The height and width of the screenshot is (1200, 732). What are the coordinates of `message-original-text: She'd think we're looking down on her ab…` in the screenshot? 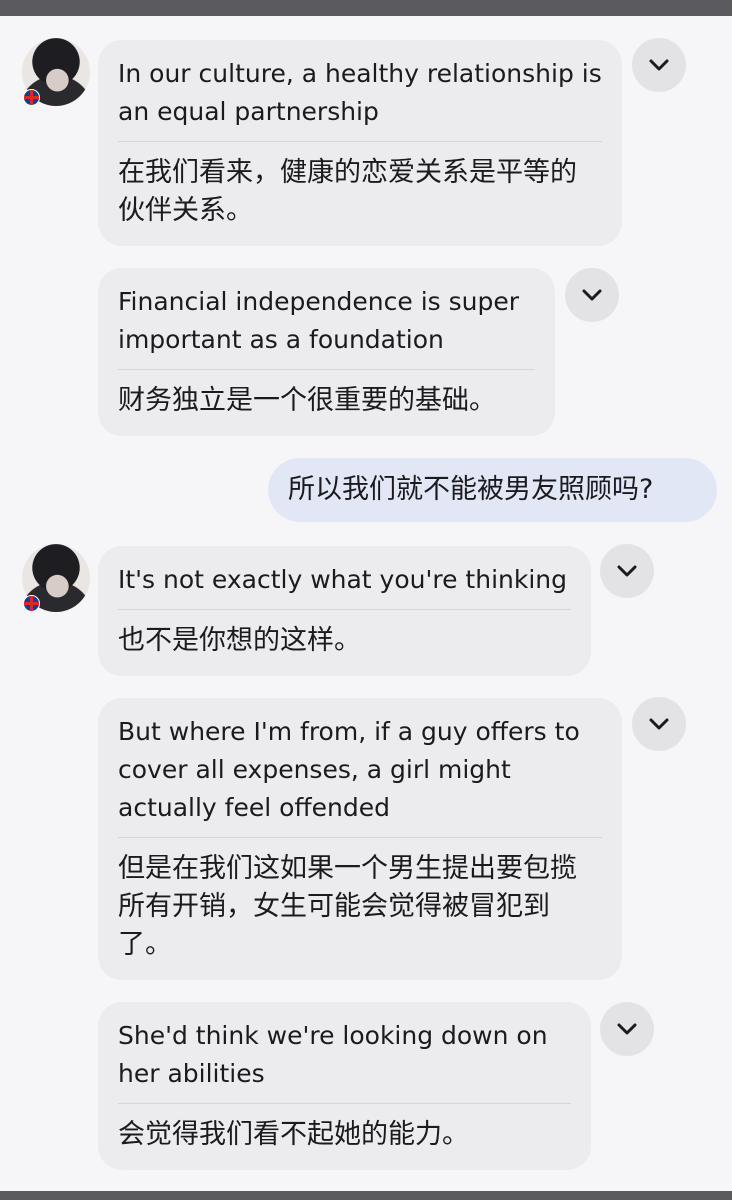 It's located at (333, 1054).